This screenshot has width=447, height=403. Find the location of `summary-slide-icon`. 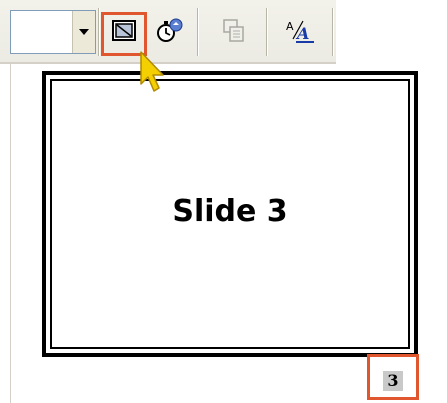

summary-slide-icon is located at coordinates (233, 30).